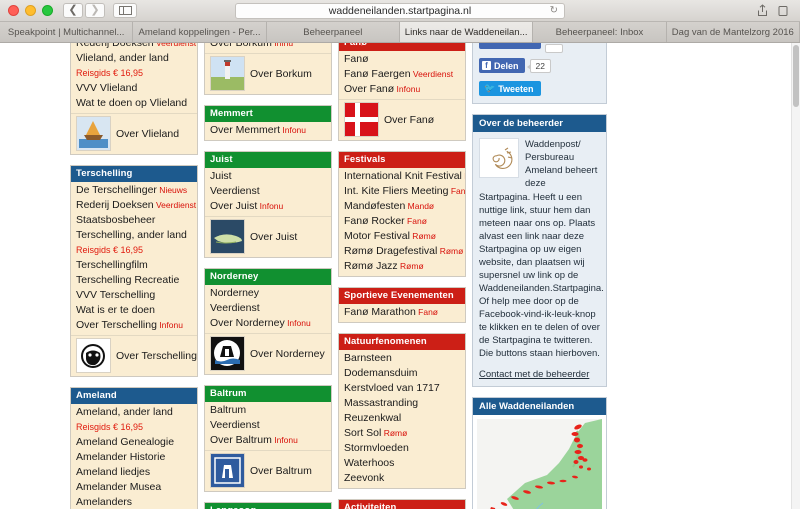 This screenshot has width=800, height=510. Describe the element at coordinates (47, 10) in the screenshot. I see `maximize-window-button` at that location.